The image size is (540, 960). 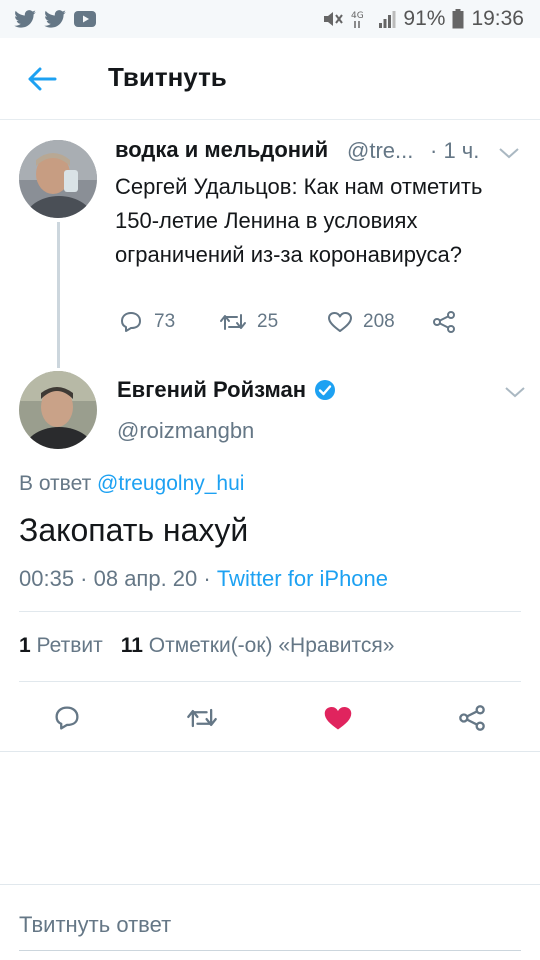 What do you see at coordinates (270, 718) in the screenshot?
I see `tweet-actions` at bounding box center [270, 718].